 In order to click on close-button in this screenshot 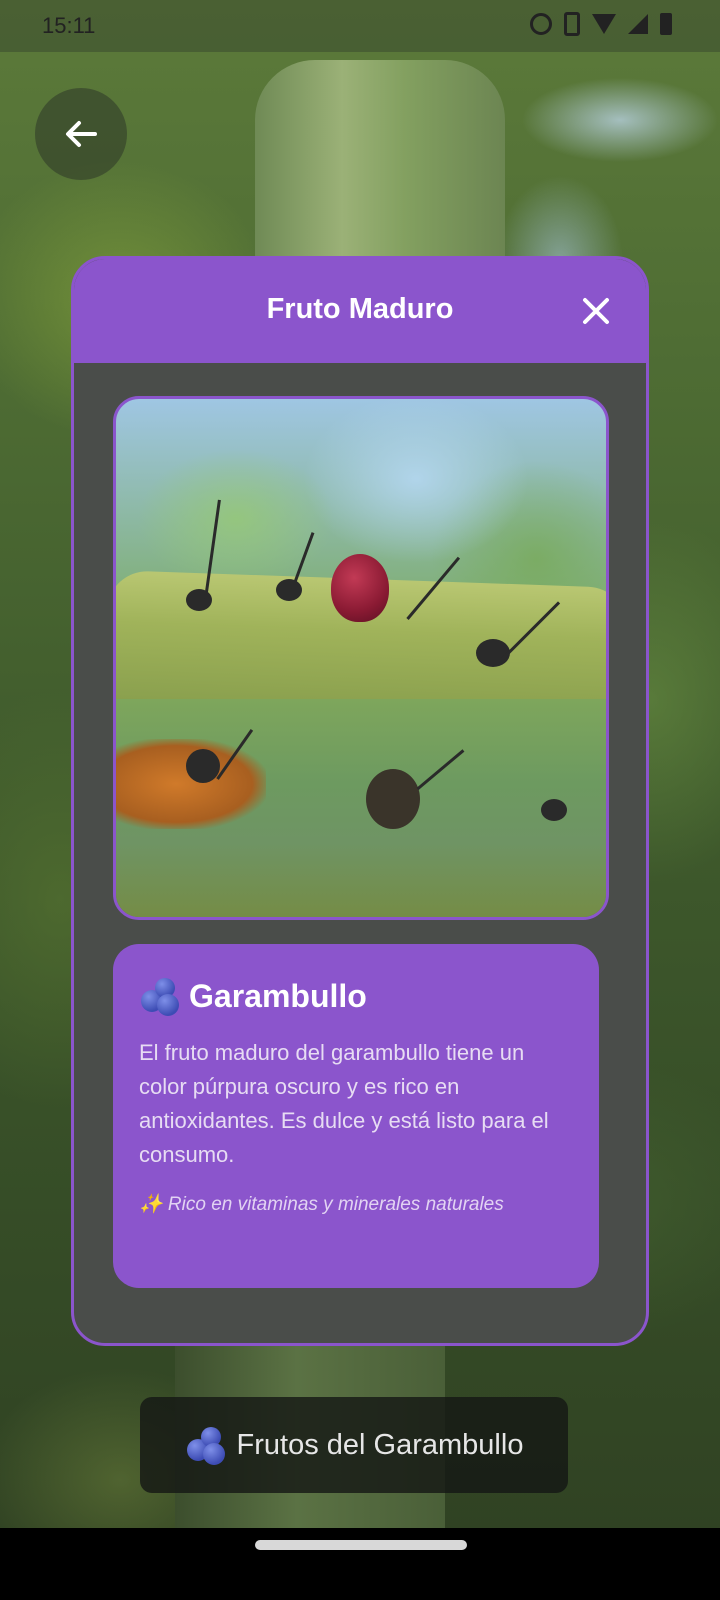, I will do `click(596, 311)`.